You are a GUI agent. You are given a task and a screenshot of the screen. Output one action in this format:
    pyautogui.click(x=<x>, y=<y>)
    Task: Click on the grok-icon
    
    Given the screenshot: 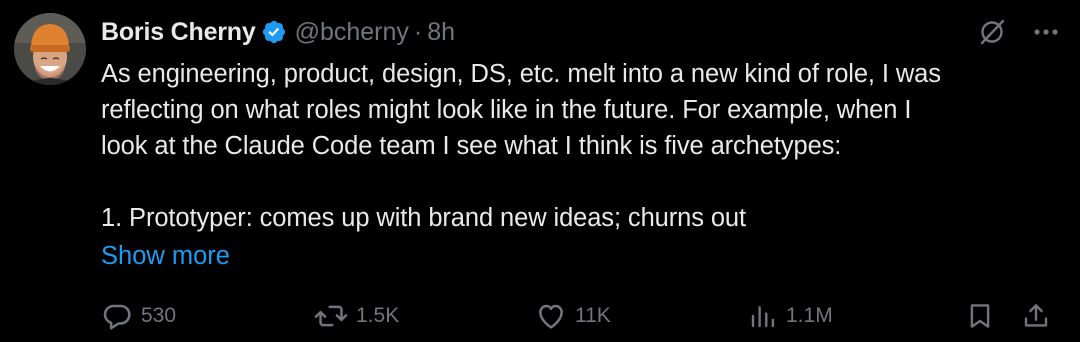 What is the action you would take?
    pyautogui.click(x=992, y=32)
    